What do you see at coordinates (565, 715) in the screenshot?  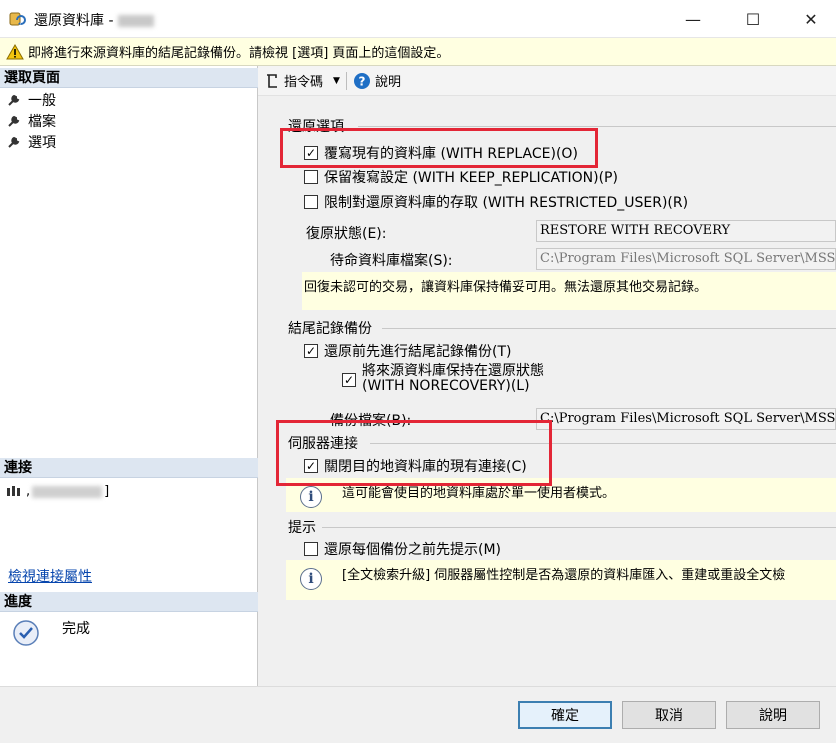 I see `ok-button: 確定` at bounding box center [565, 715].